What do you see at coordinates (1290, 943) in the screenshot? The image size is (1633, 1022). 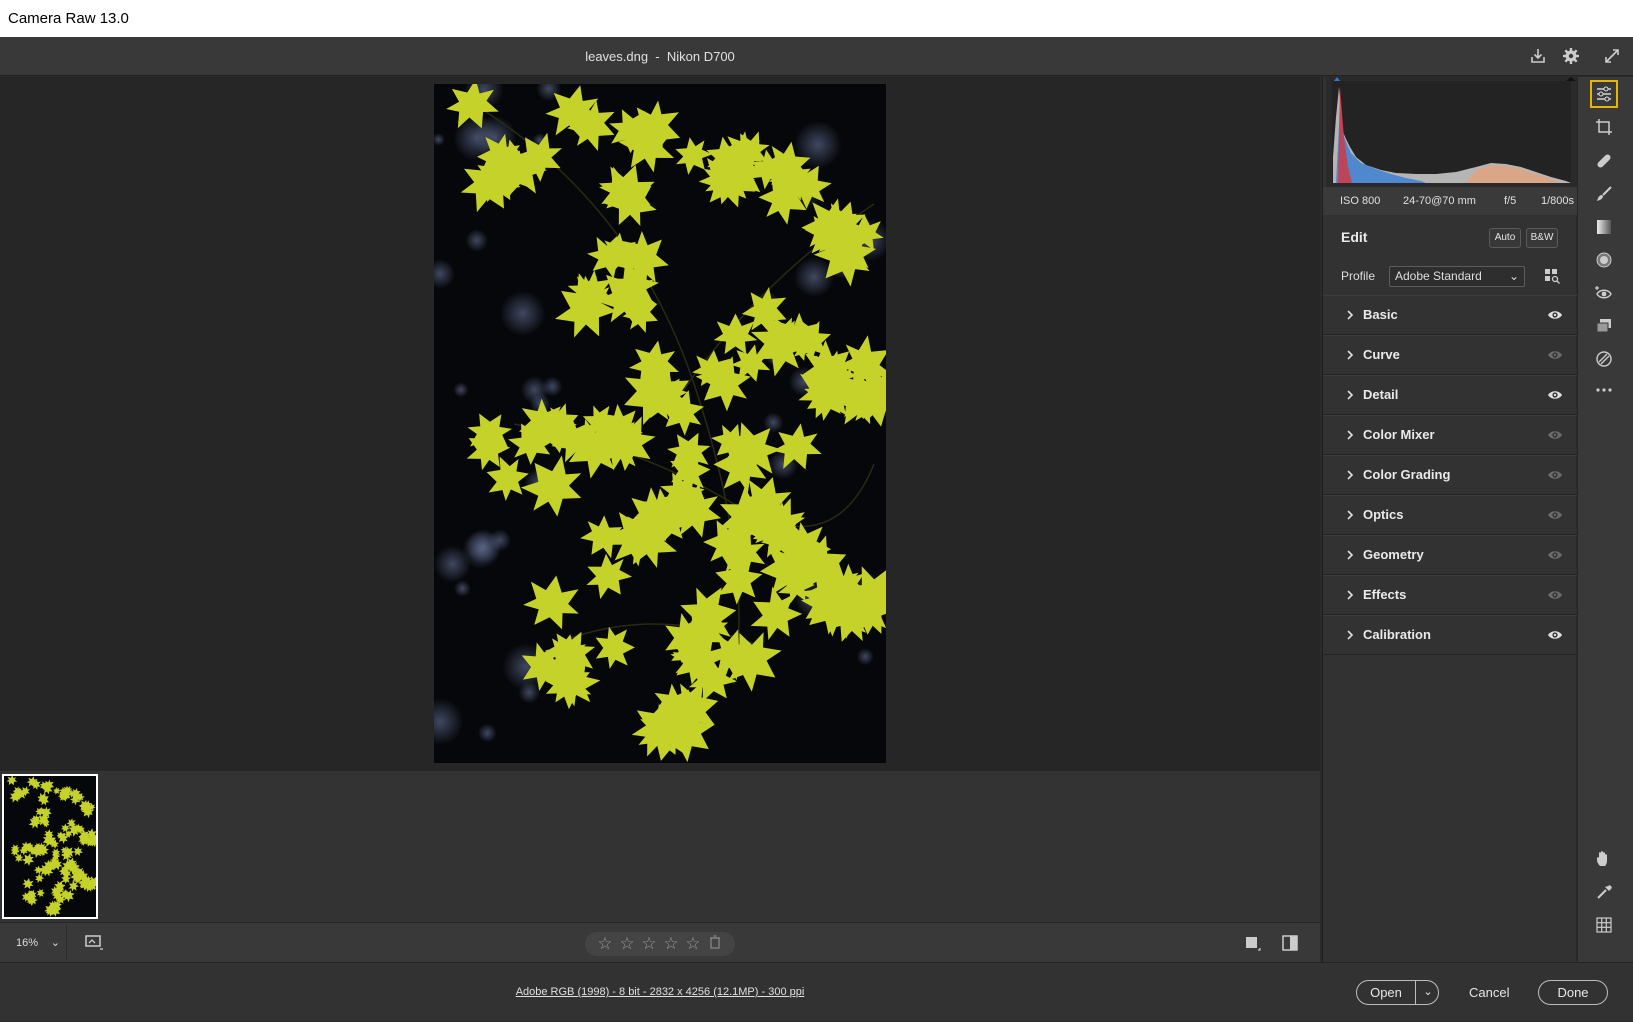 I see `before-after-icon` at bounding box center [1290, 943].